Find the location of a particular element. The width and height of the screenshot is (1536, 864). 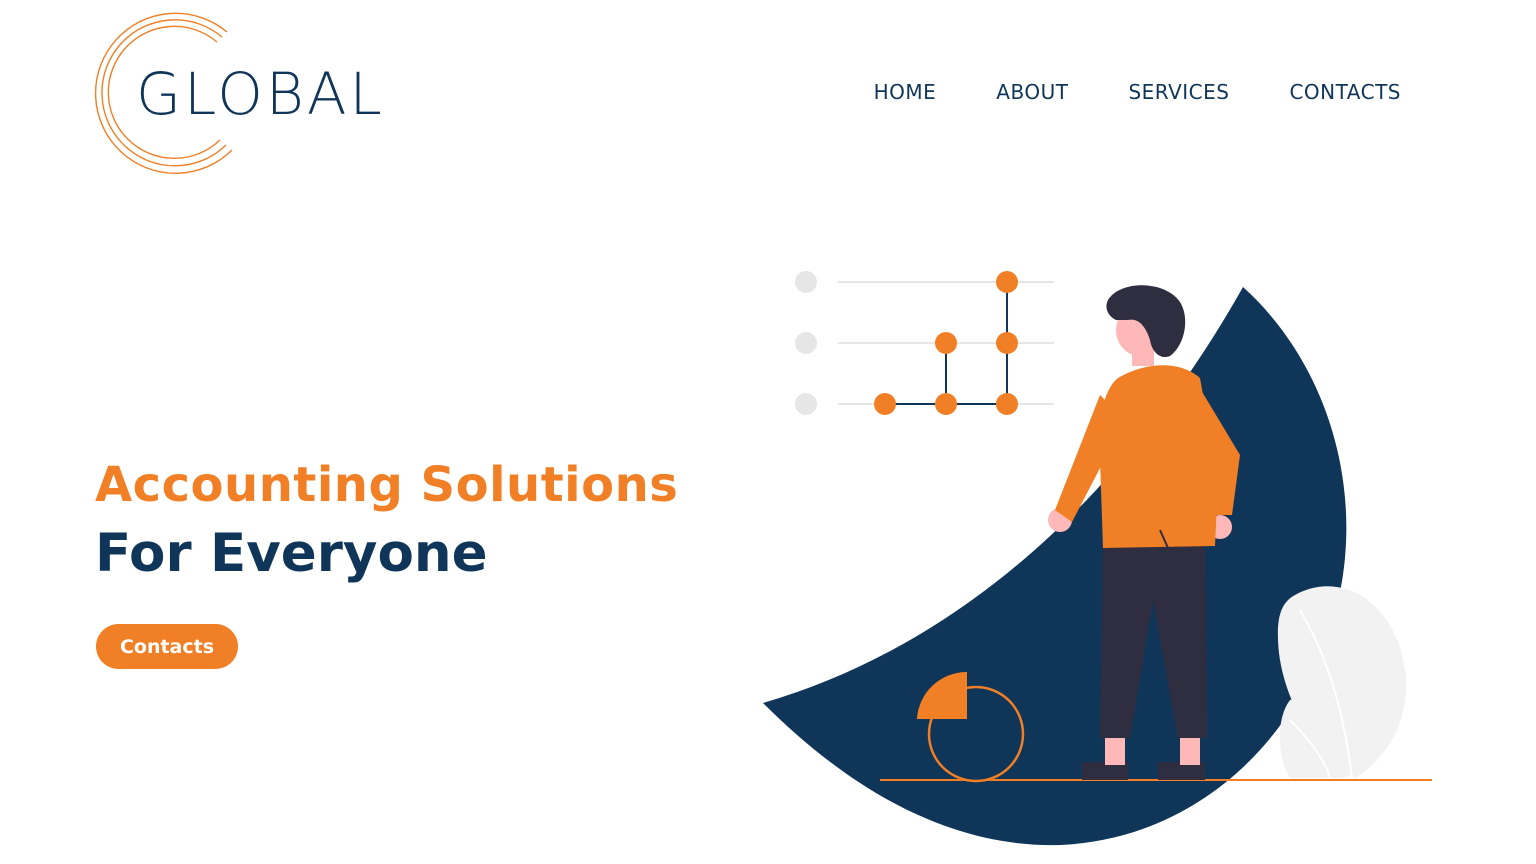

plant-icon is located at coordinates (1342, 682).